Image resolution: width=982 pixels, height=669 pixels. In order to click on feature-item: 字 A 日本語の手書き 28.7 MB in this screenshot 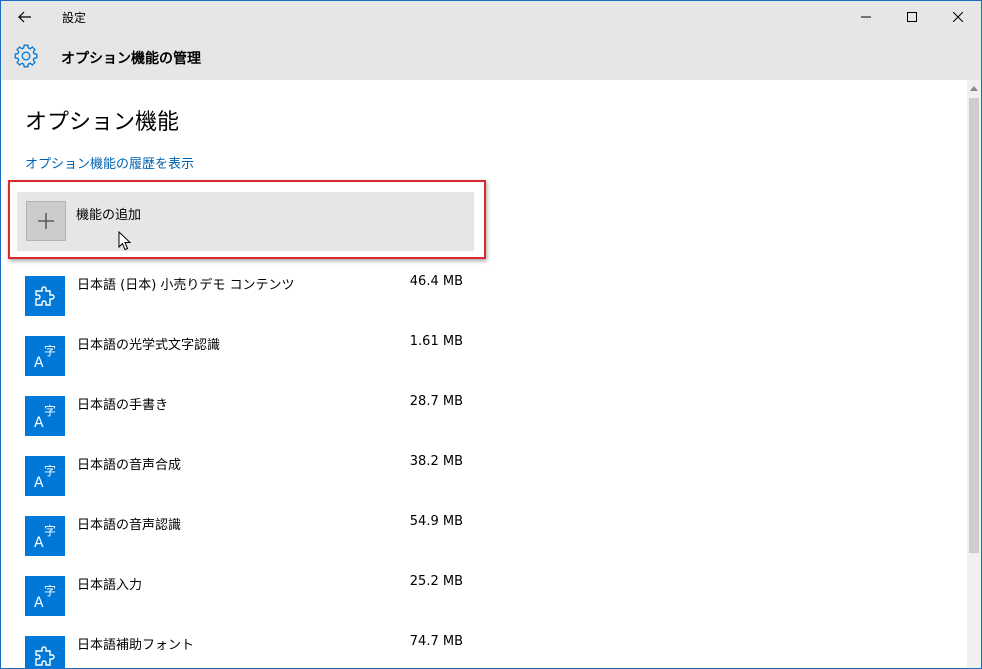, I will do `click(246, 415)`.